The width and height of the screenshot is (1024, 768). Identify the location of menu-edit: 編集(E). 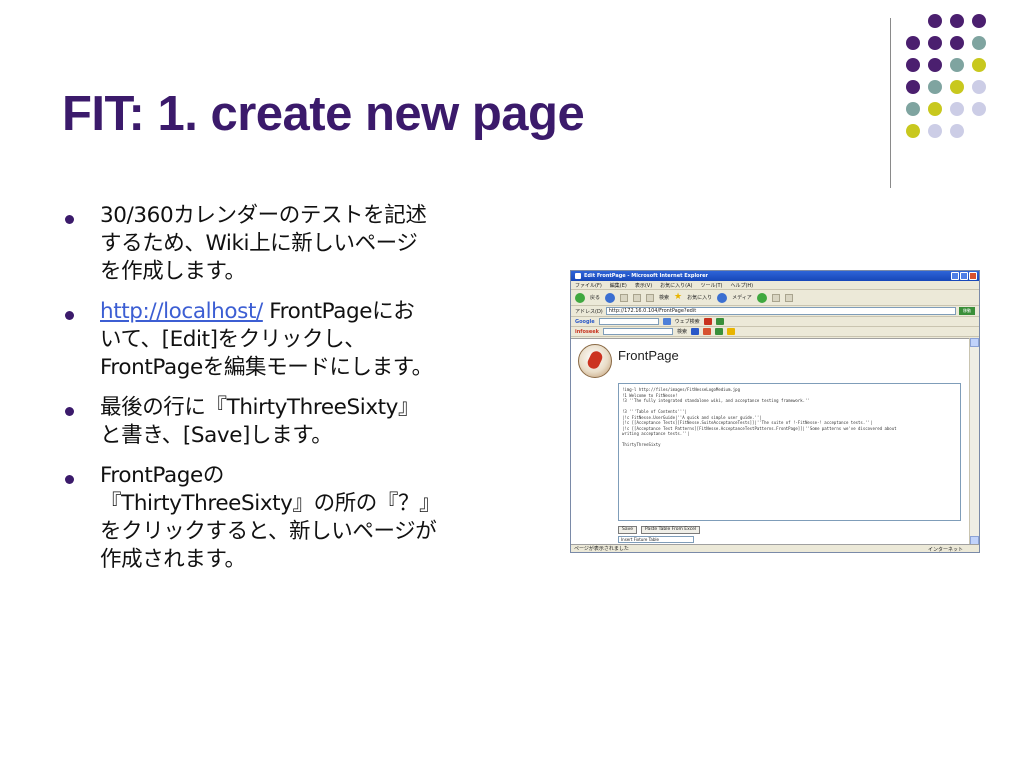
(618, 285).